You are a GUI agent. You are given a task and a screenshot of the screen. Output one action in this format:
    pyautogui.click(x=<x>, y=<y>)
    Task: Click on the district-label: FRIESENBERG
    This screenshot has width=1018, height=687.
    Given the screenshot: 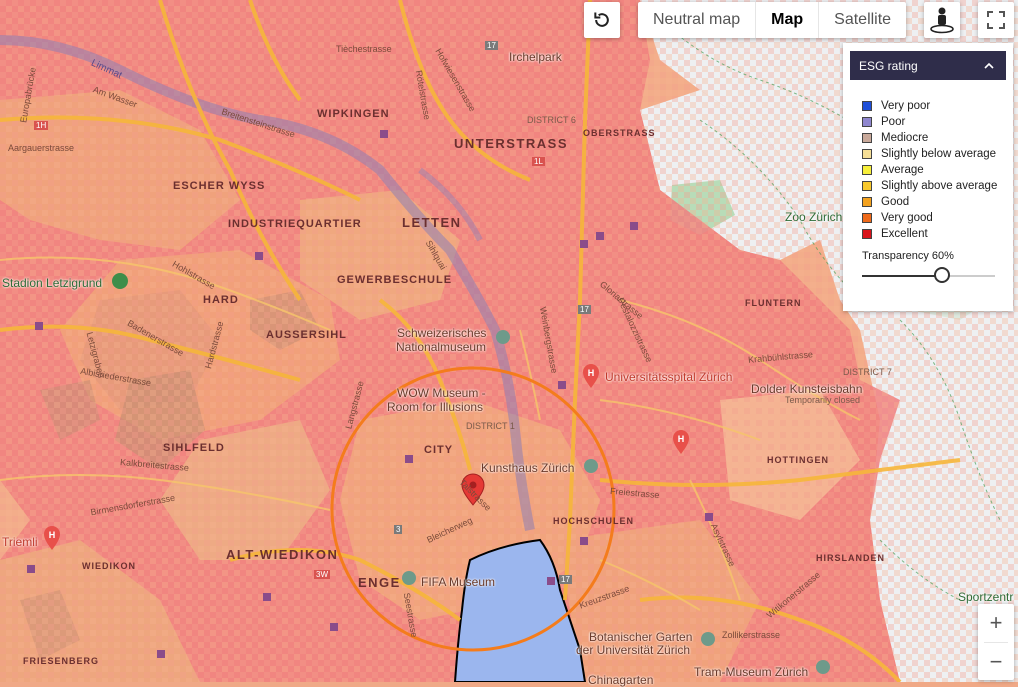 What is the action you would take?
    pyautogui.click(x=61, y=661)
    